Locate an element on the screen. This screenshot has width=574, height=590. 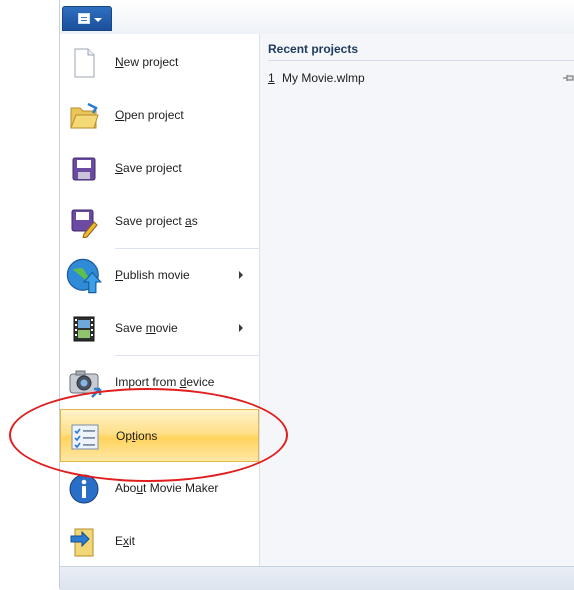
menu-item-about-movie-maker: About Movie Maker is located at coordinates (159, 488).